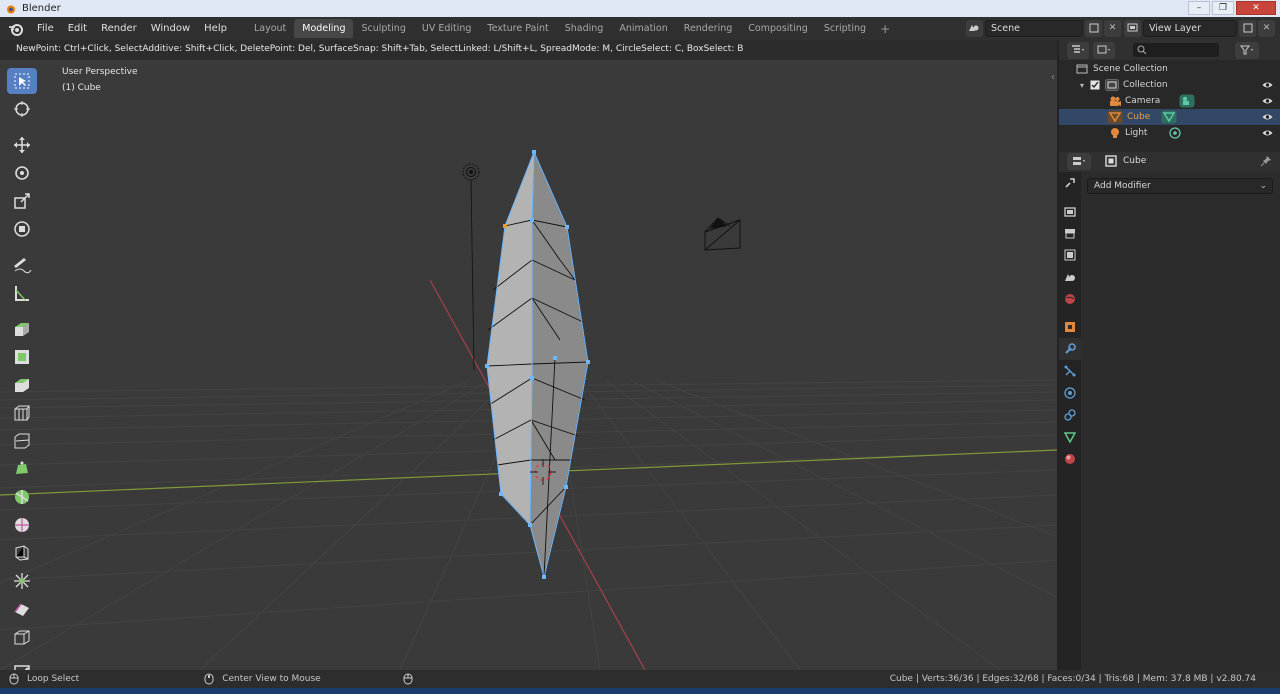 This screenshot has height=694, width=1280. What do you see at coordinates (1175, 133) in the screenshot?
I see `light-data-icon` at bounding box center [1175, 133].